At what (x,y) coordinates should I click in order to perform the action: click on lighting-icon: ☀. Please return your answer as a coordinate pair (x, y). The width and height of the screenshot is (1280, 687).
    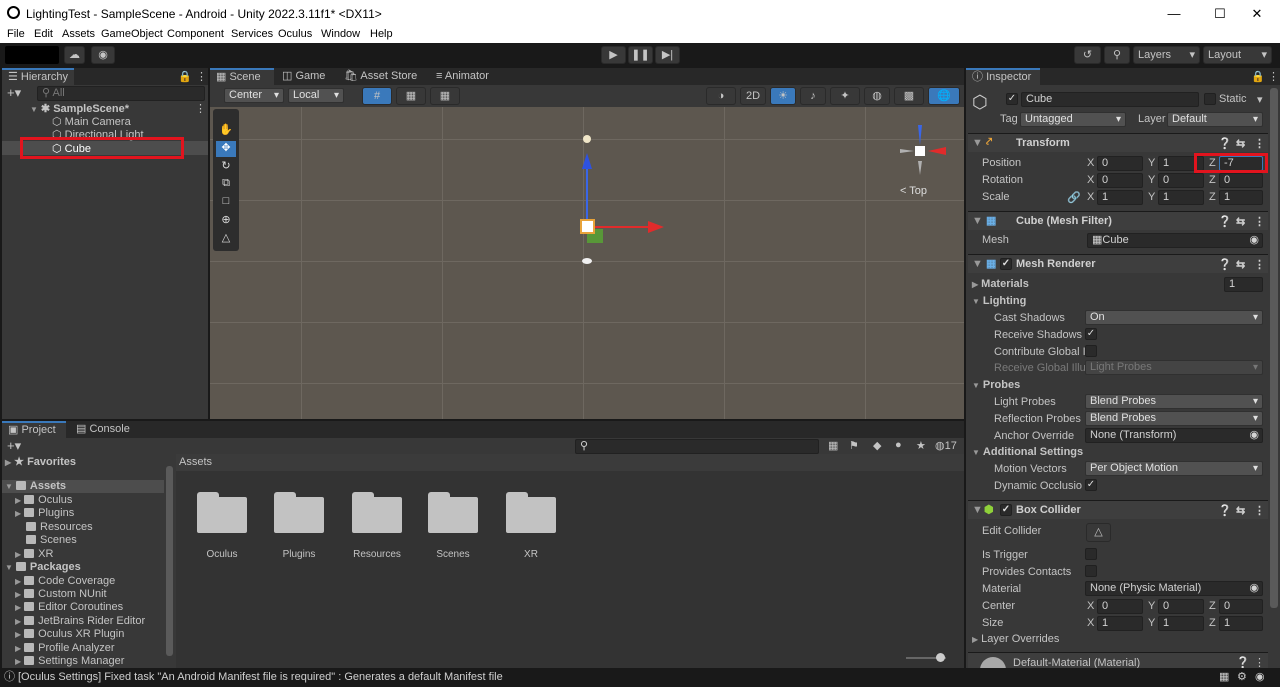
    Looking at the image, I should click on (783, 96).